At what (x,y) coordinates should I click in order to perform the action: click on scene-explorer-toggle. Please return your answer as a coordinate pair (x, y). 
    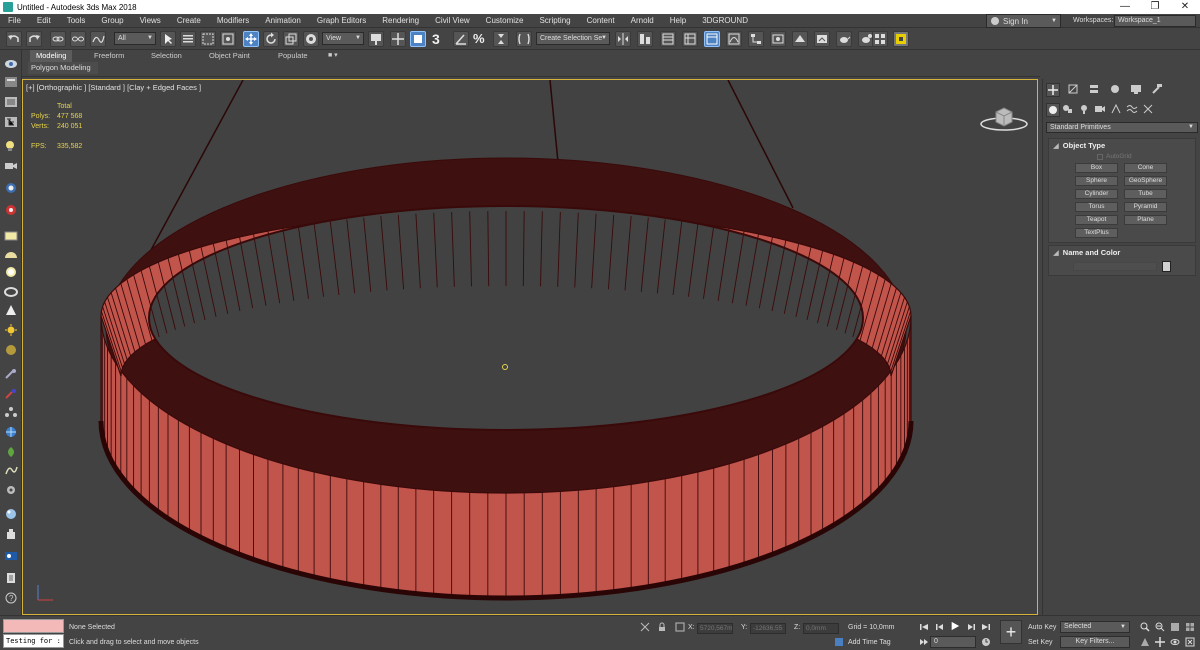
    Looking at the image, I should click on (11, 64).